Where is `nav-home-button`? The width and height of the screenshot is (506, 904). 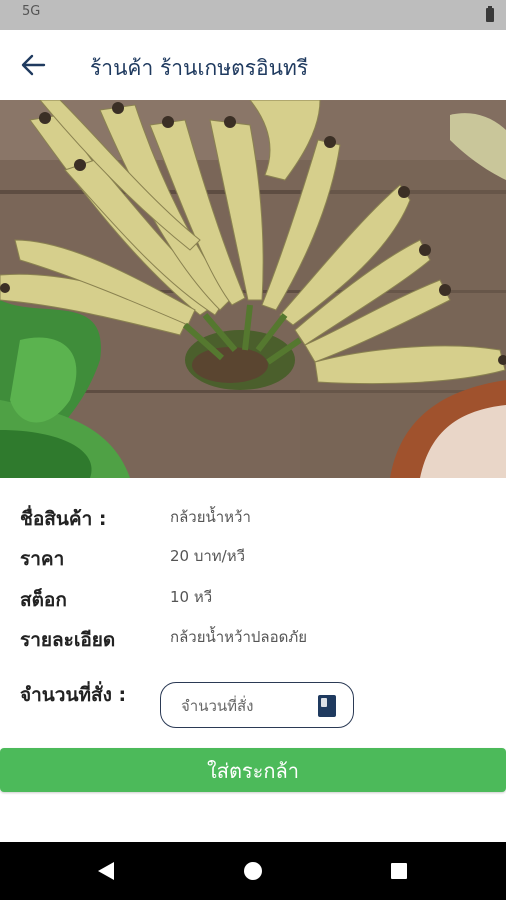 nav-home-button is located at coordinates (253, 871).